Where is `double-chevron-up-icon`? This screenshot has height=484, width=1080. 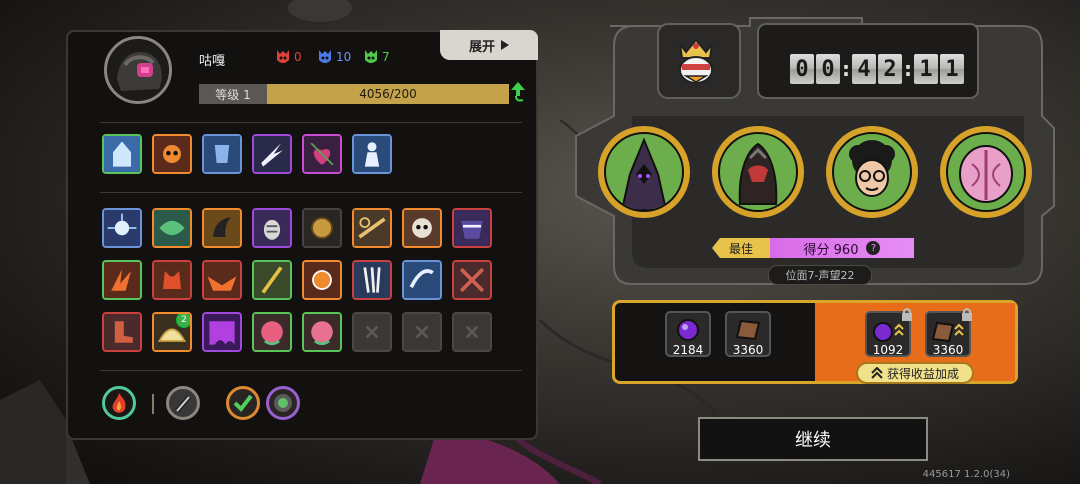 double-chevron-up-icon is located at coordinates (877, 373).